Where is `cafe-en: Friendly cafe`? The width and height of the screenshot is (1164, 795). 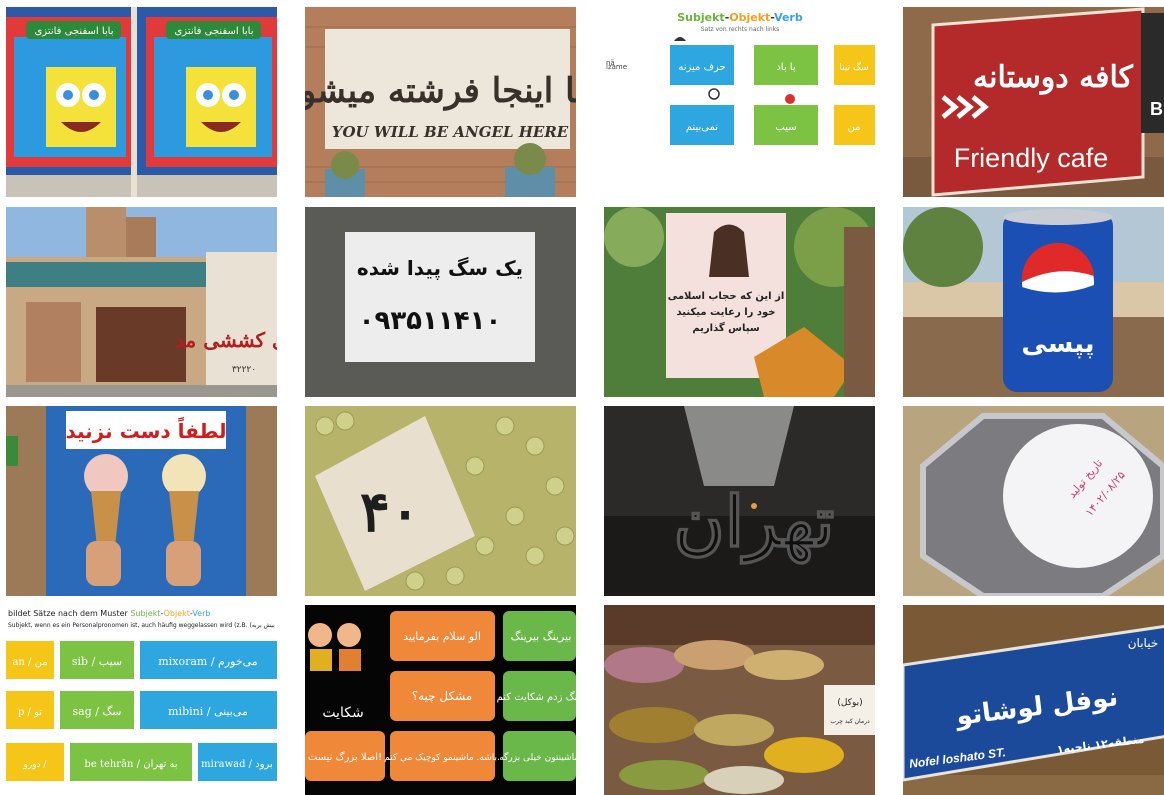
cafe-en: Friendly cafe is located at coordinates (1031, 158).